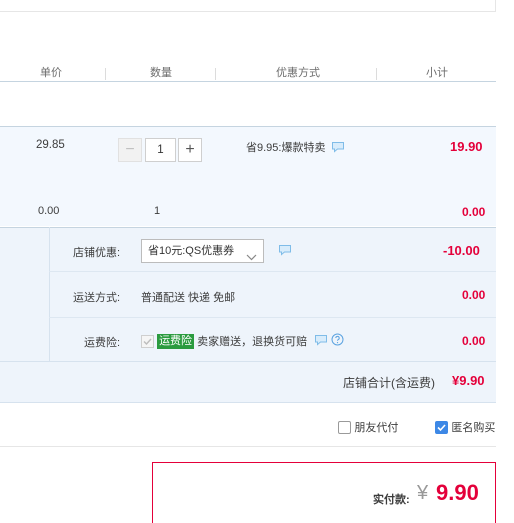  What do you see at coordinates (391, 500) in the screenshot?
I see `payment-label: 实付款:` at bounding box center [391, 500].